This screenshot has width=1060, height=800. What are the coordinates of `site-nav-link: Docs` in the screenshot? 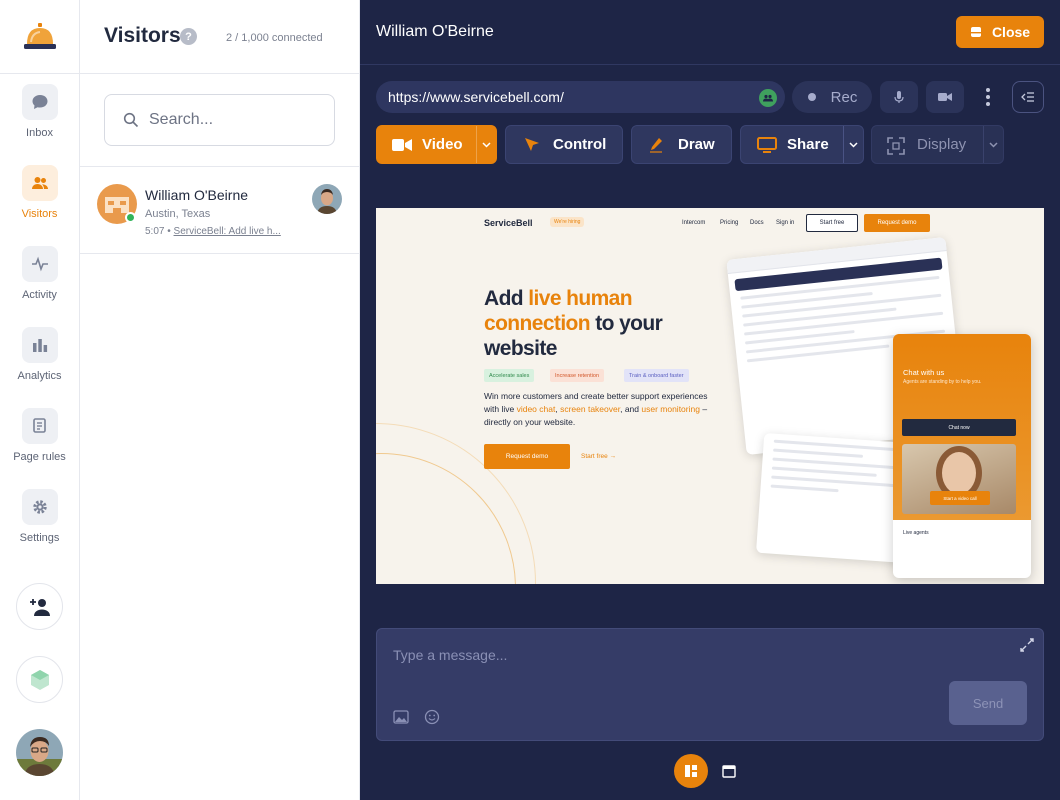 It's located at (757, 223).